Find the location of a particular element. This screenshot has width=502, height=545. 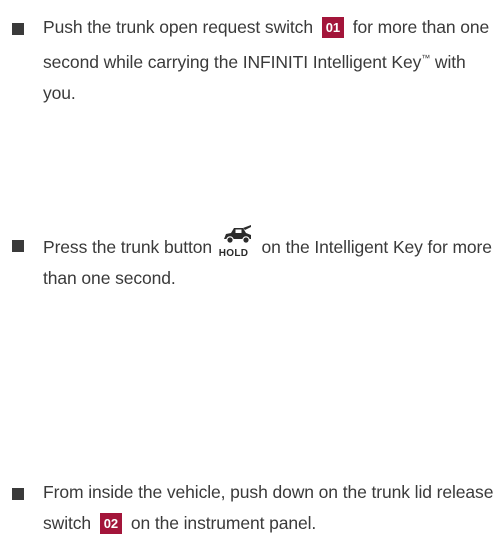

trademark-symbol: ™ is located at coordinates (426, 58).